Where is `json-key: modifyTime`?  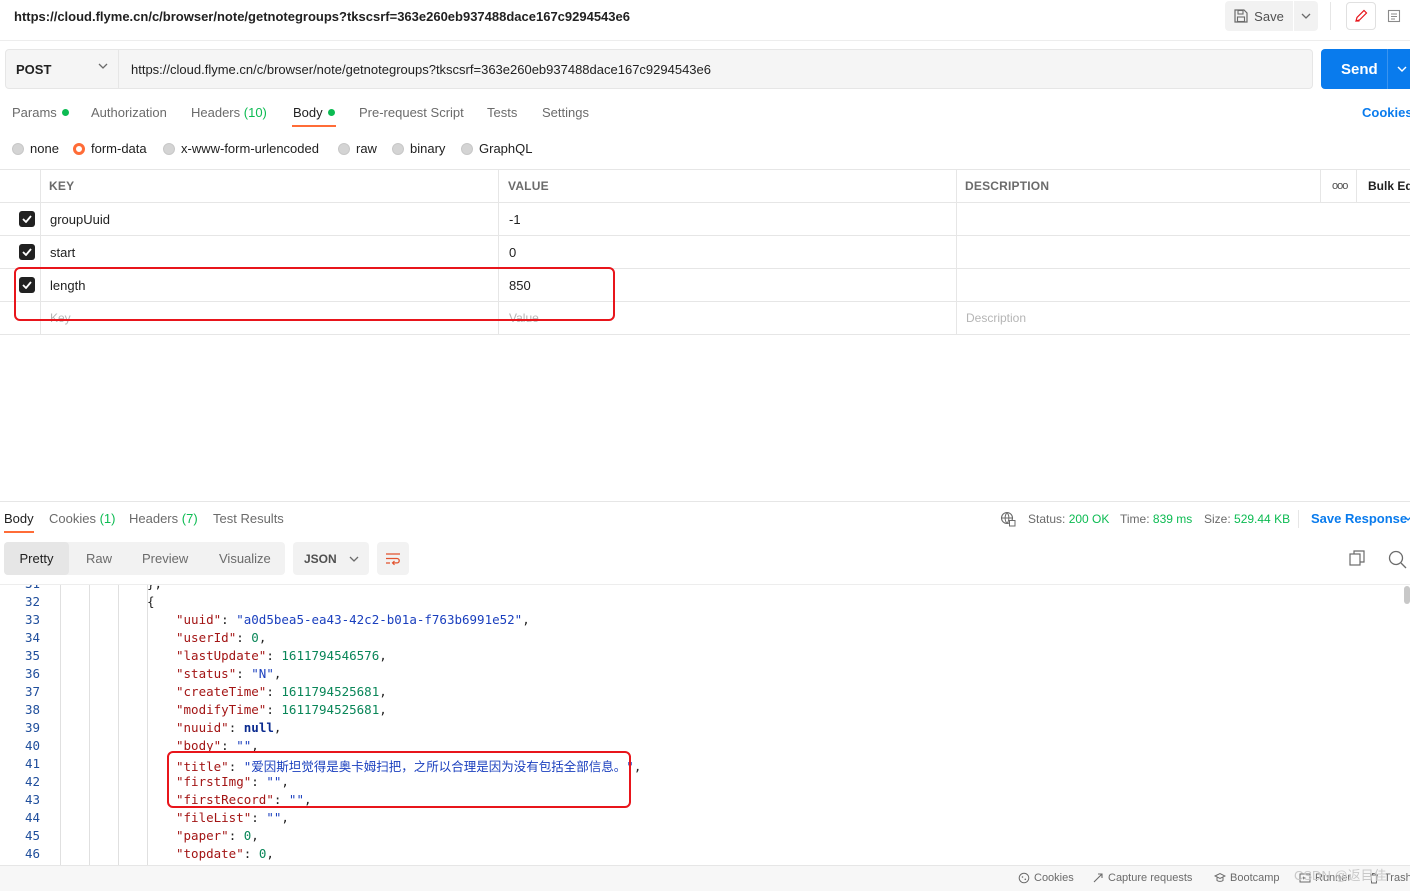 json-key: modifyTime is located at coordinates (221, 709).